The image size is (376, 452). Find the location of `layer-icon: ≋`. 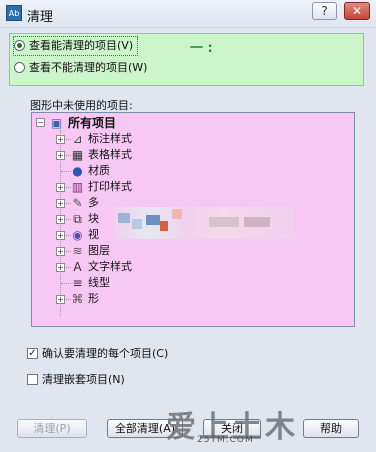

layer-icon: ≋ is located at coordinates (77, 251).